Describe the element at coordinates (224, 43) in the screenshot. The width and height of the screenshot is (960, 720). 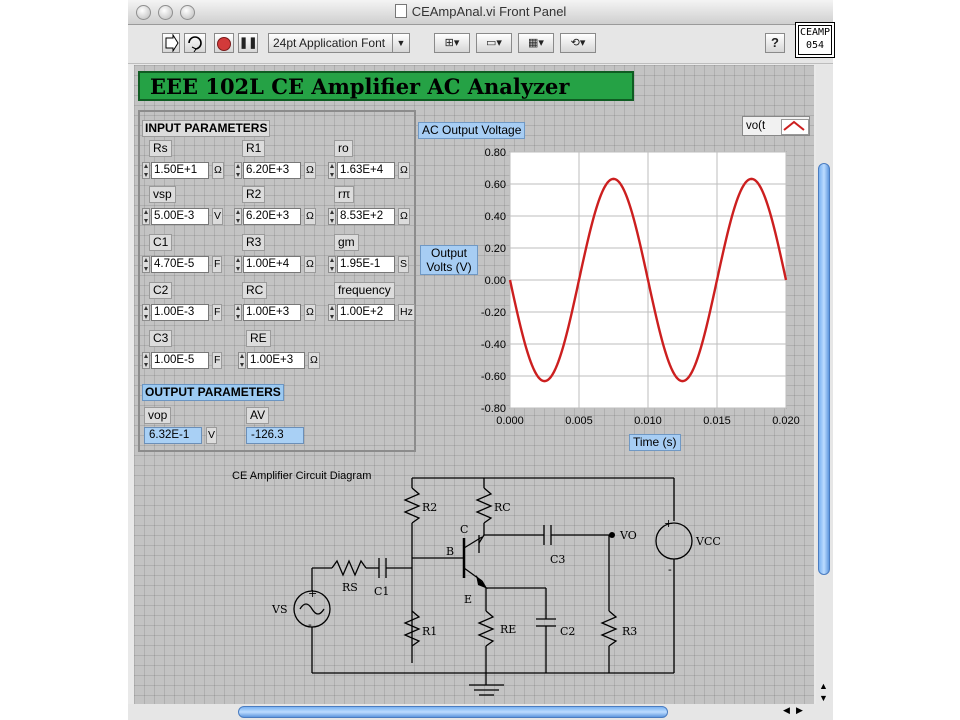
I see `abort-button` at that location.